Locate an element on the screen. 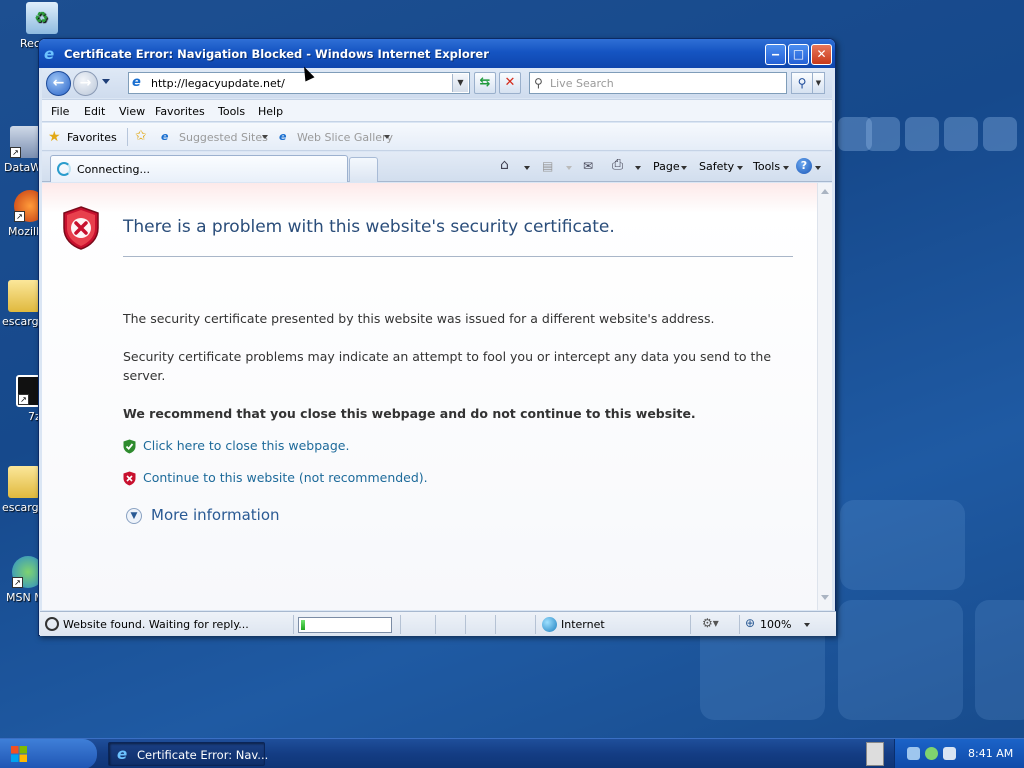  scroll-down-arrow is located at coordinates (825, 597).